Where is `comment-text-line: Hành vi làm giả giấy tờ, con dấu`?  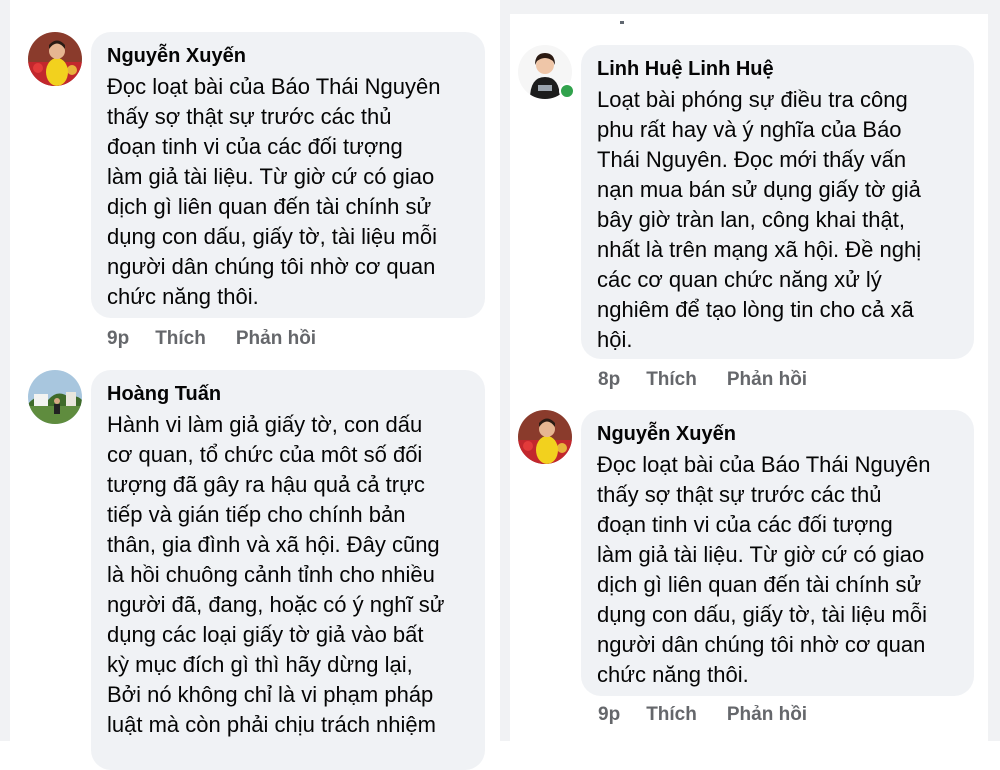
comment-text-line: Hành vi làm giả giấy tờ, con dấu is located at coordinates (265, 424).